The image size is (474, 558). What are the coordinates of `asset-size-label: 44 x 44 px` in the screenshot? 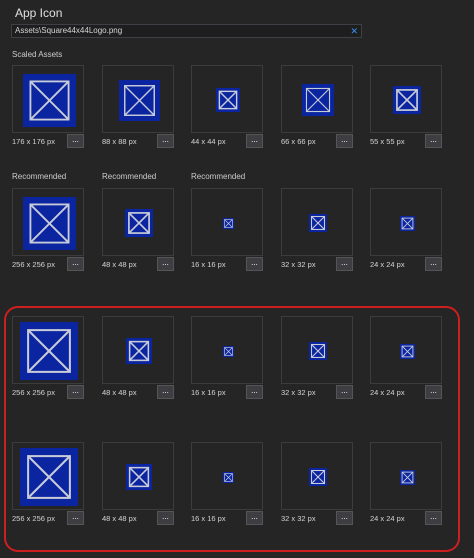 It's located at (208, 141).